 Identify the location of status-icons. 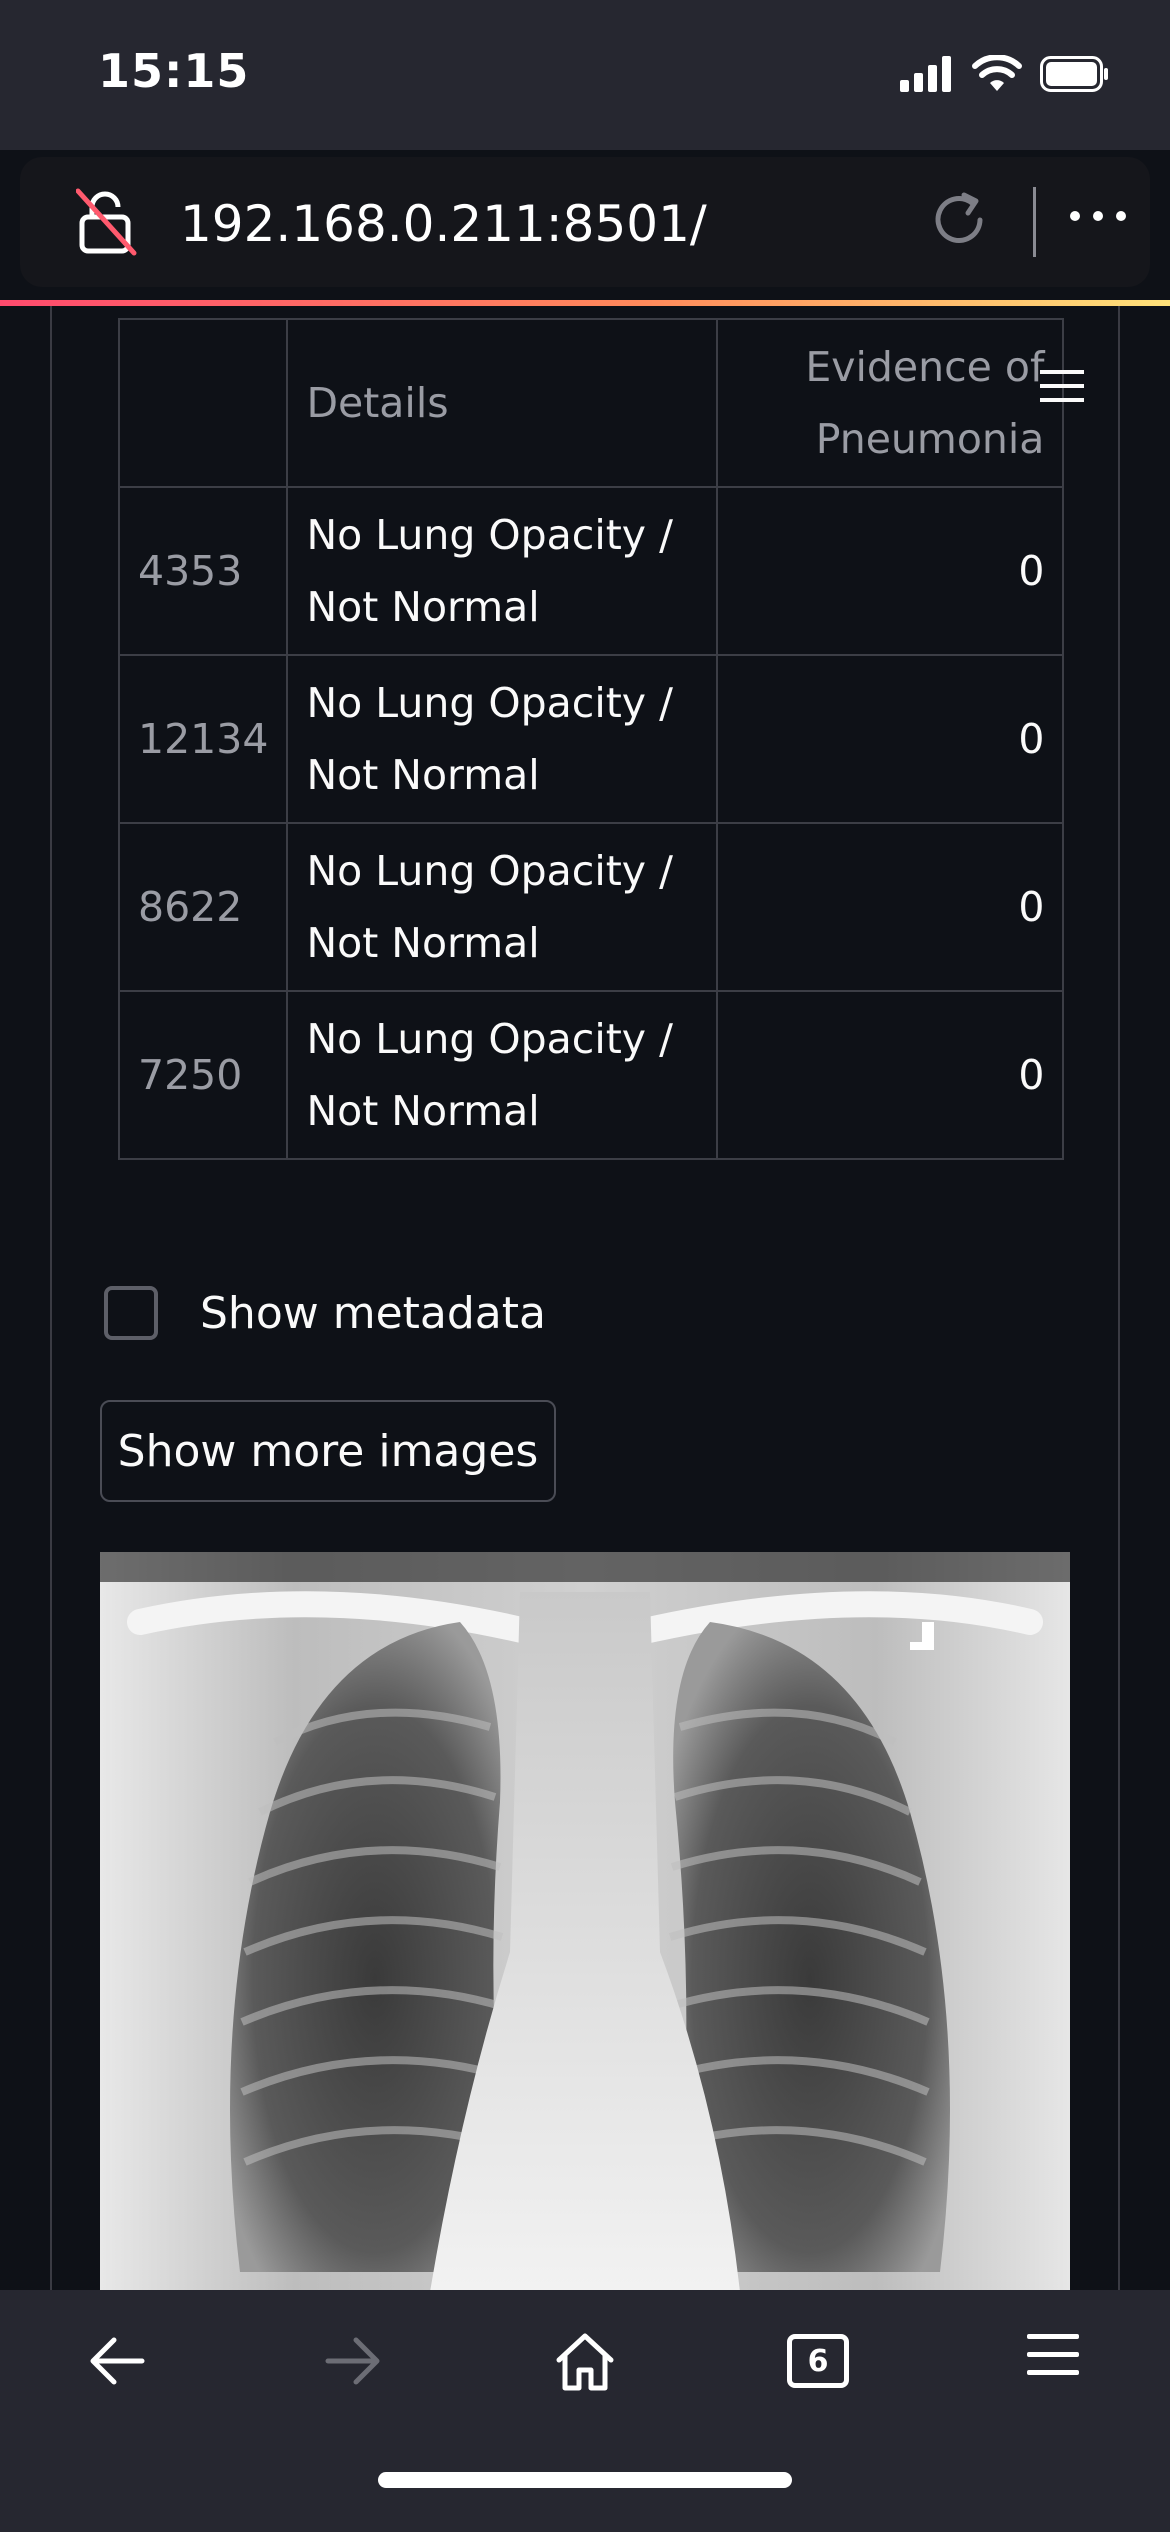
(1005, 74).